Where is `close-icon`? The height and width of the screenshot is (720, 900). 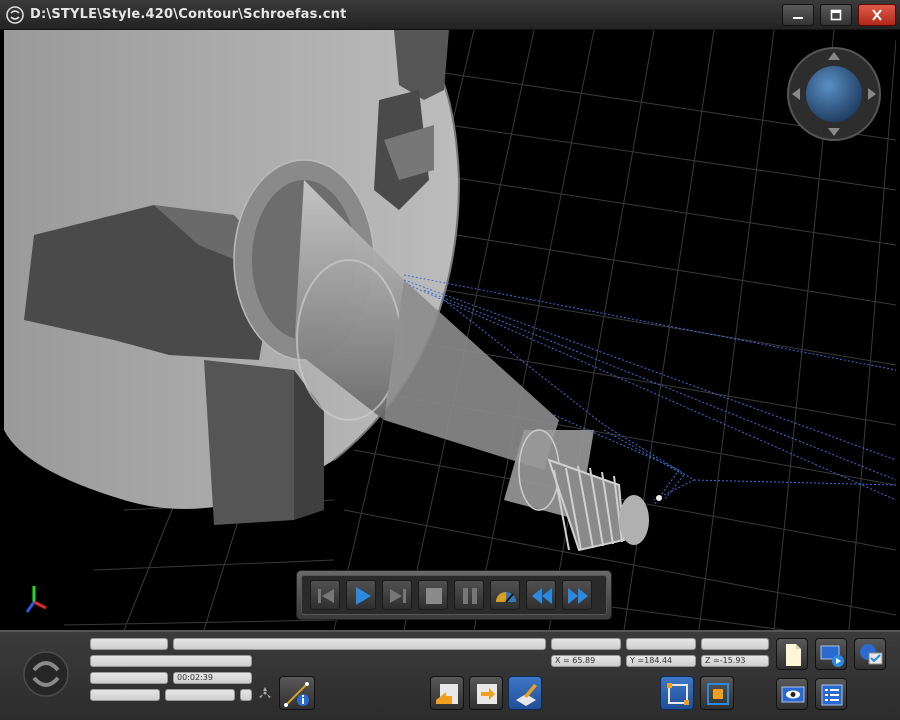 close-icon is located at coordinates (877, 15).